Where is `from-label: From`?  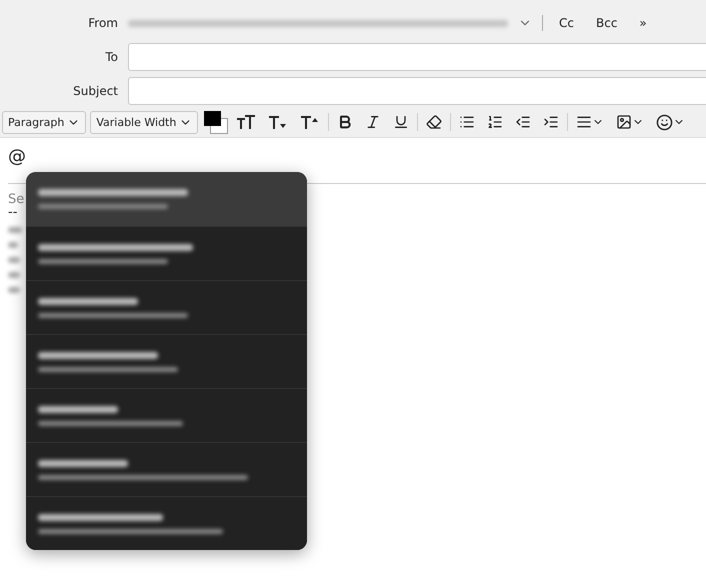 from-label: From is located at coordinates (102, 23).